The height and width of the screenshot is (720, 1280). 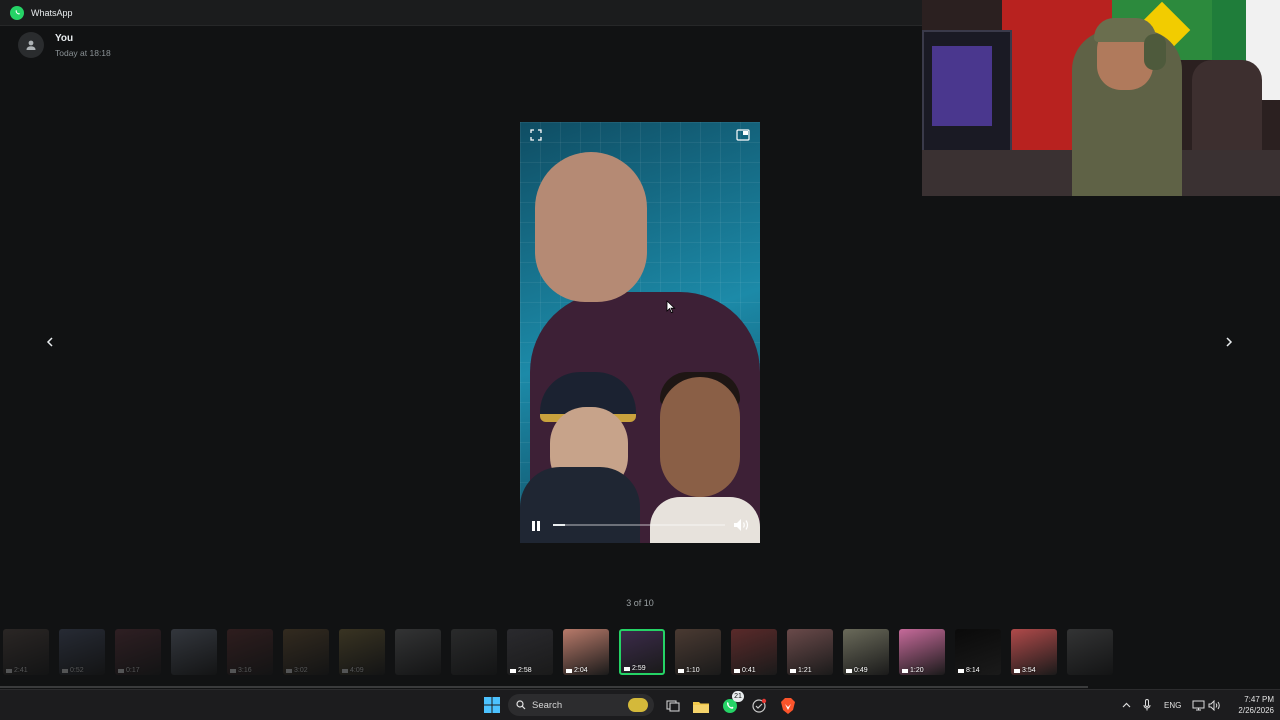 I want to click on chevron-right-icon, so click(x=1229, y=342).